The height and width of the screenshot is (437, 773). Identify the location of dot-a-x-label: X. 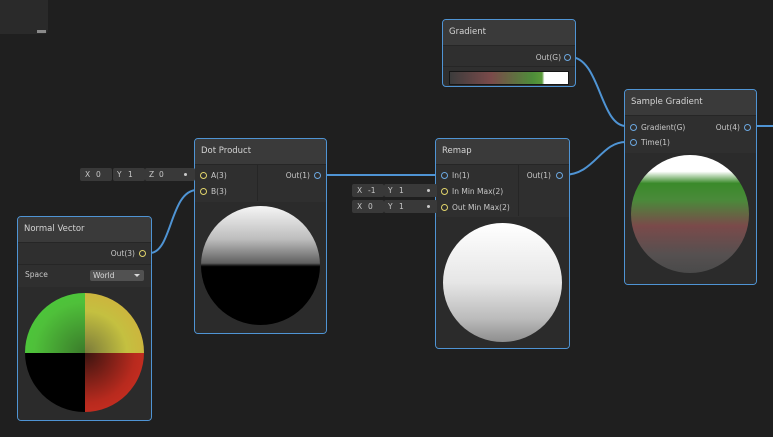
(88, 174).